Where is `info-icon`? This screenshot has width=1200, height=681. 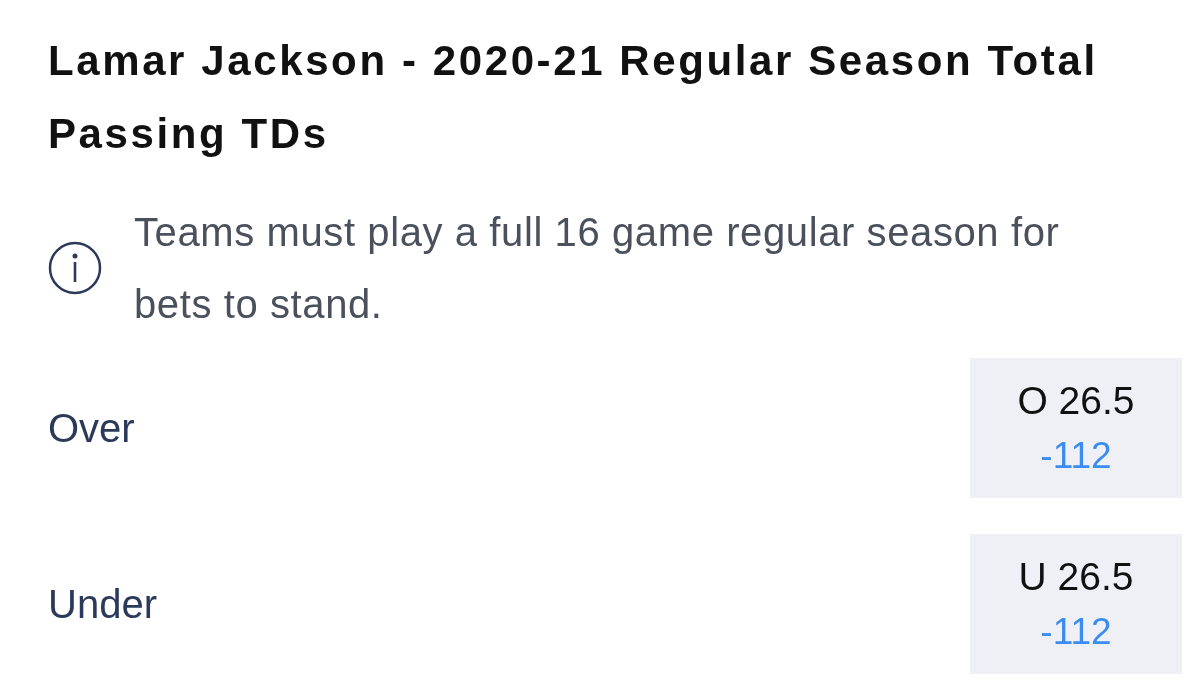 info-icon is located at coordinates (75, 268).